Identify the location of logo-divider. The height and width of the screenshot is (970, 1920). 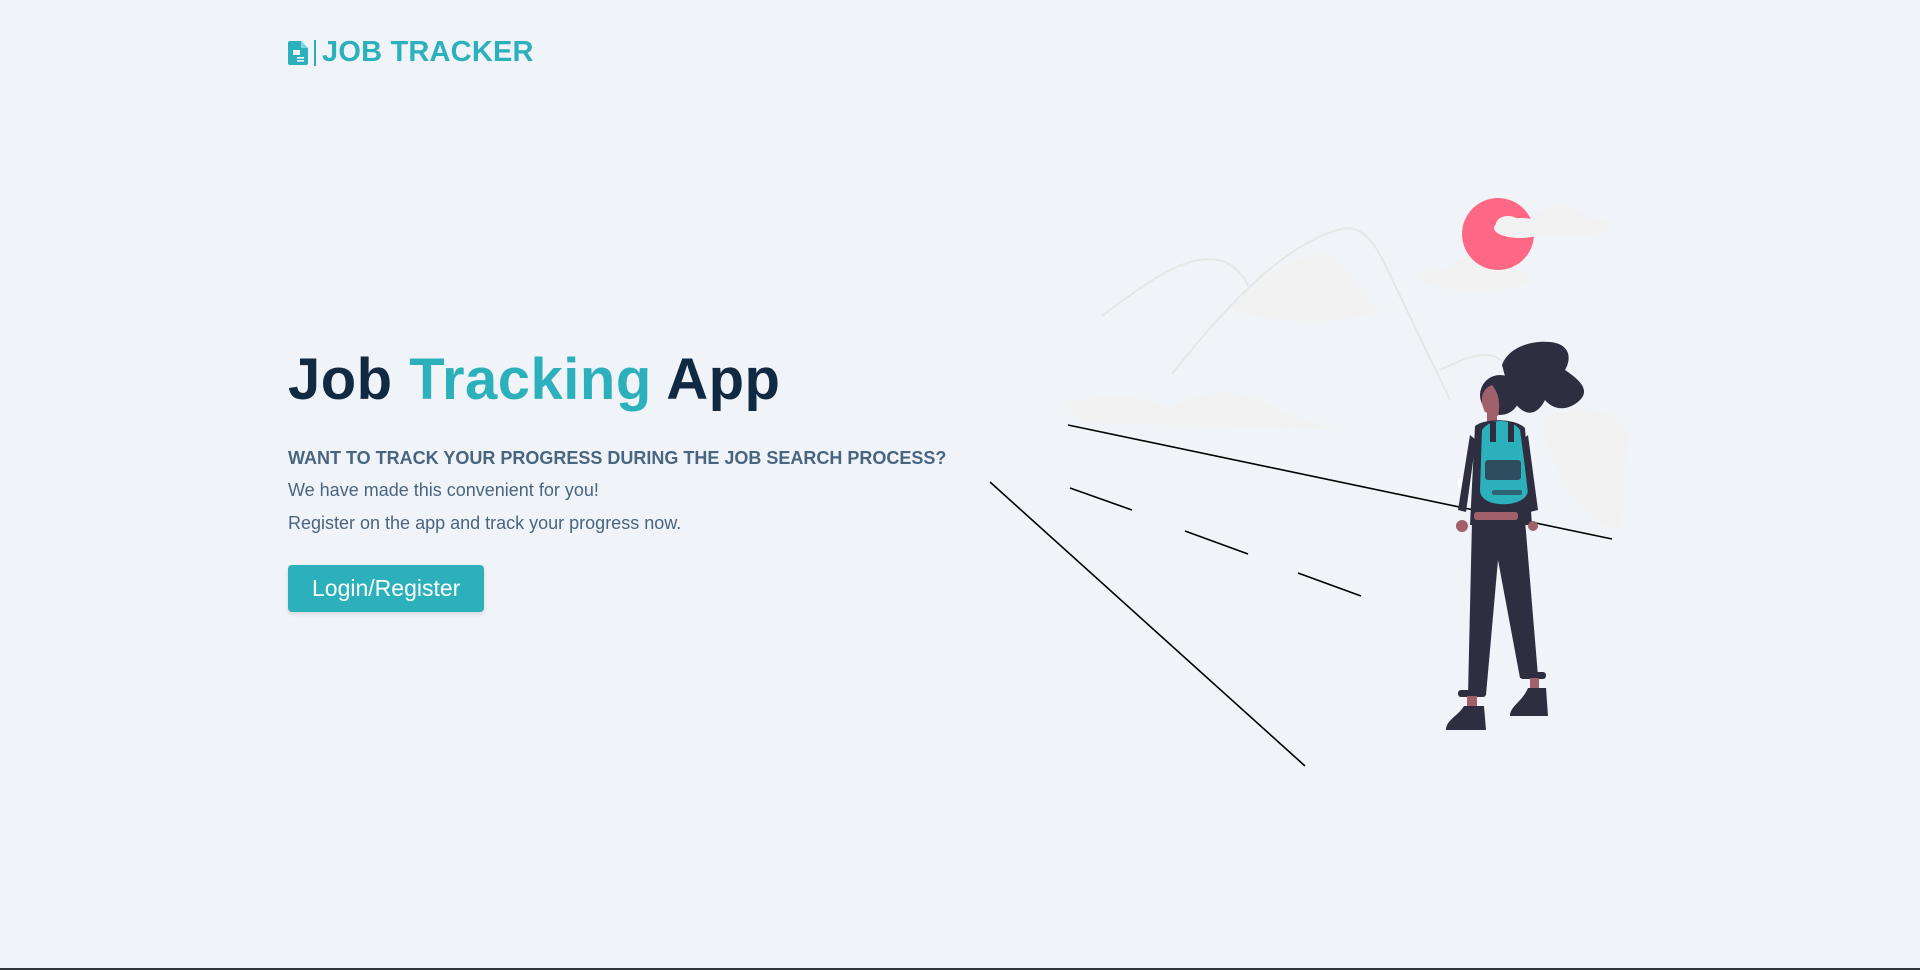
(315, 52).